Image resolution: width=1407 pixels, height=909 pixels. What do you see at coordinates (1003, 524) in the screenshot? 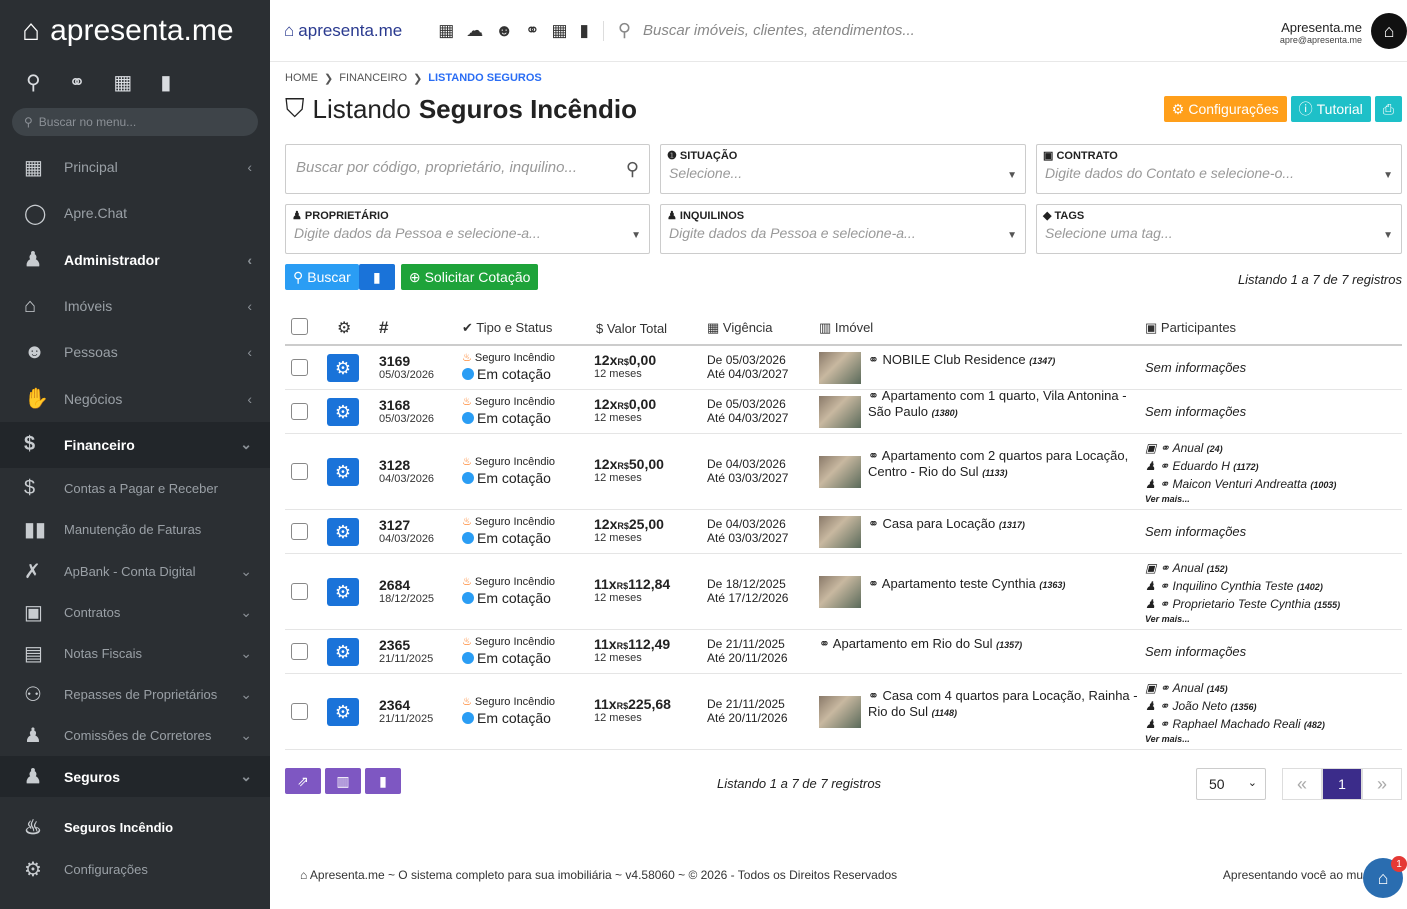
I see `property-link: ⚭ Casa para Locação (1317)` at bounding box center [1003, 524].